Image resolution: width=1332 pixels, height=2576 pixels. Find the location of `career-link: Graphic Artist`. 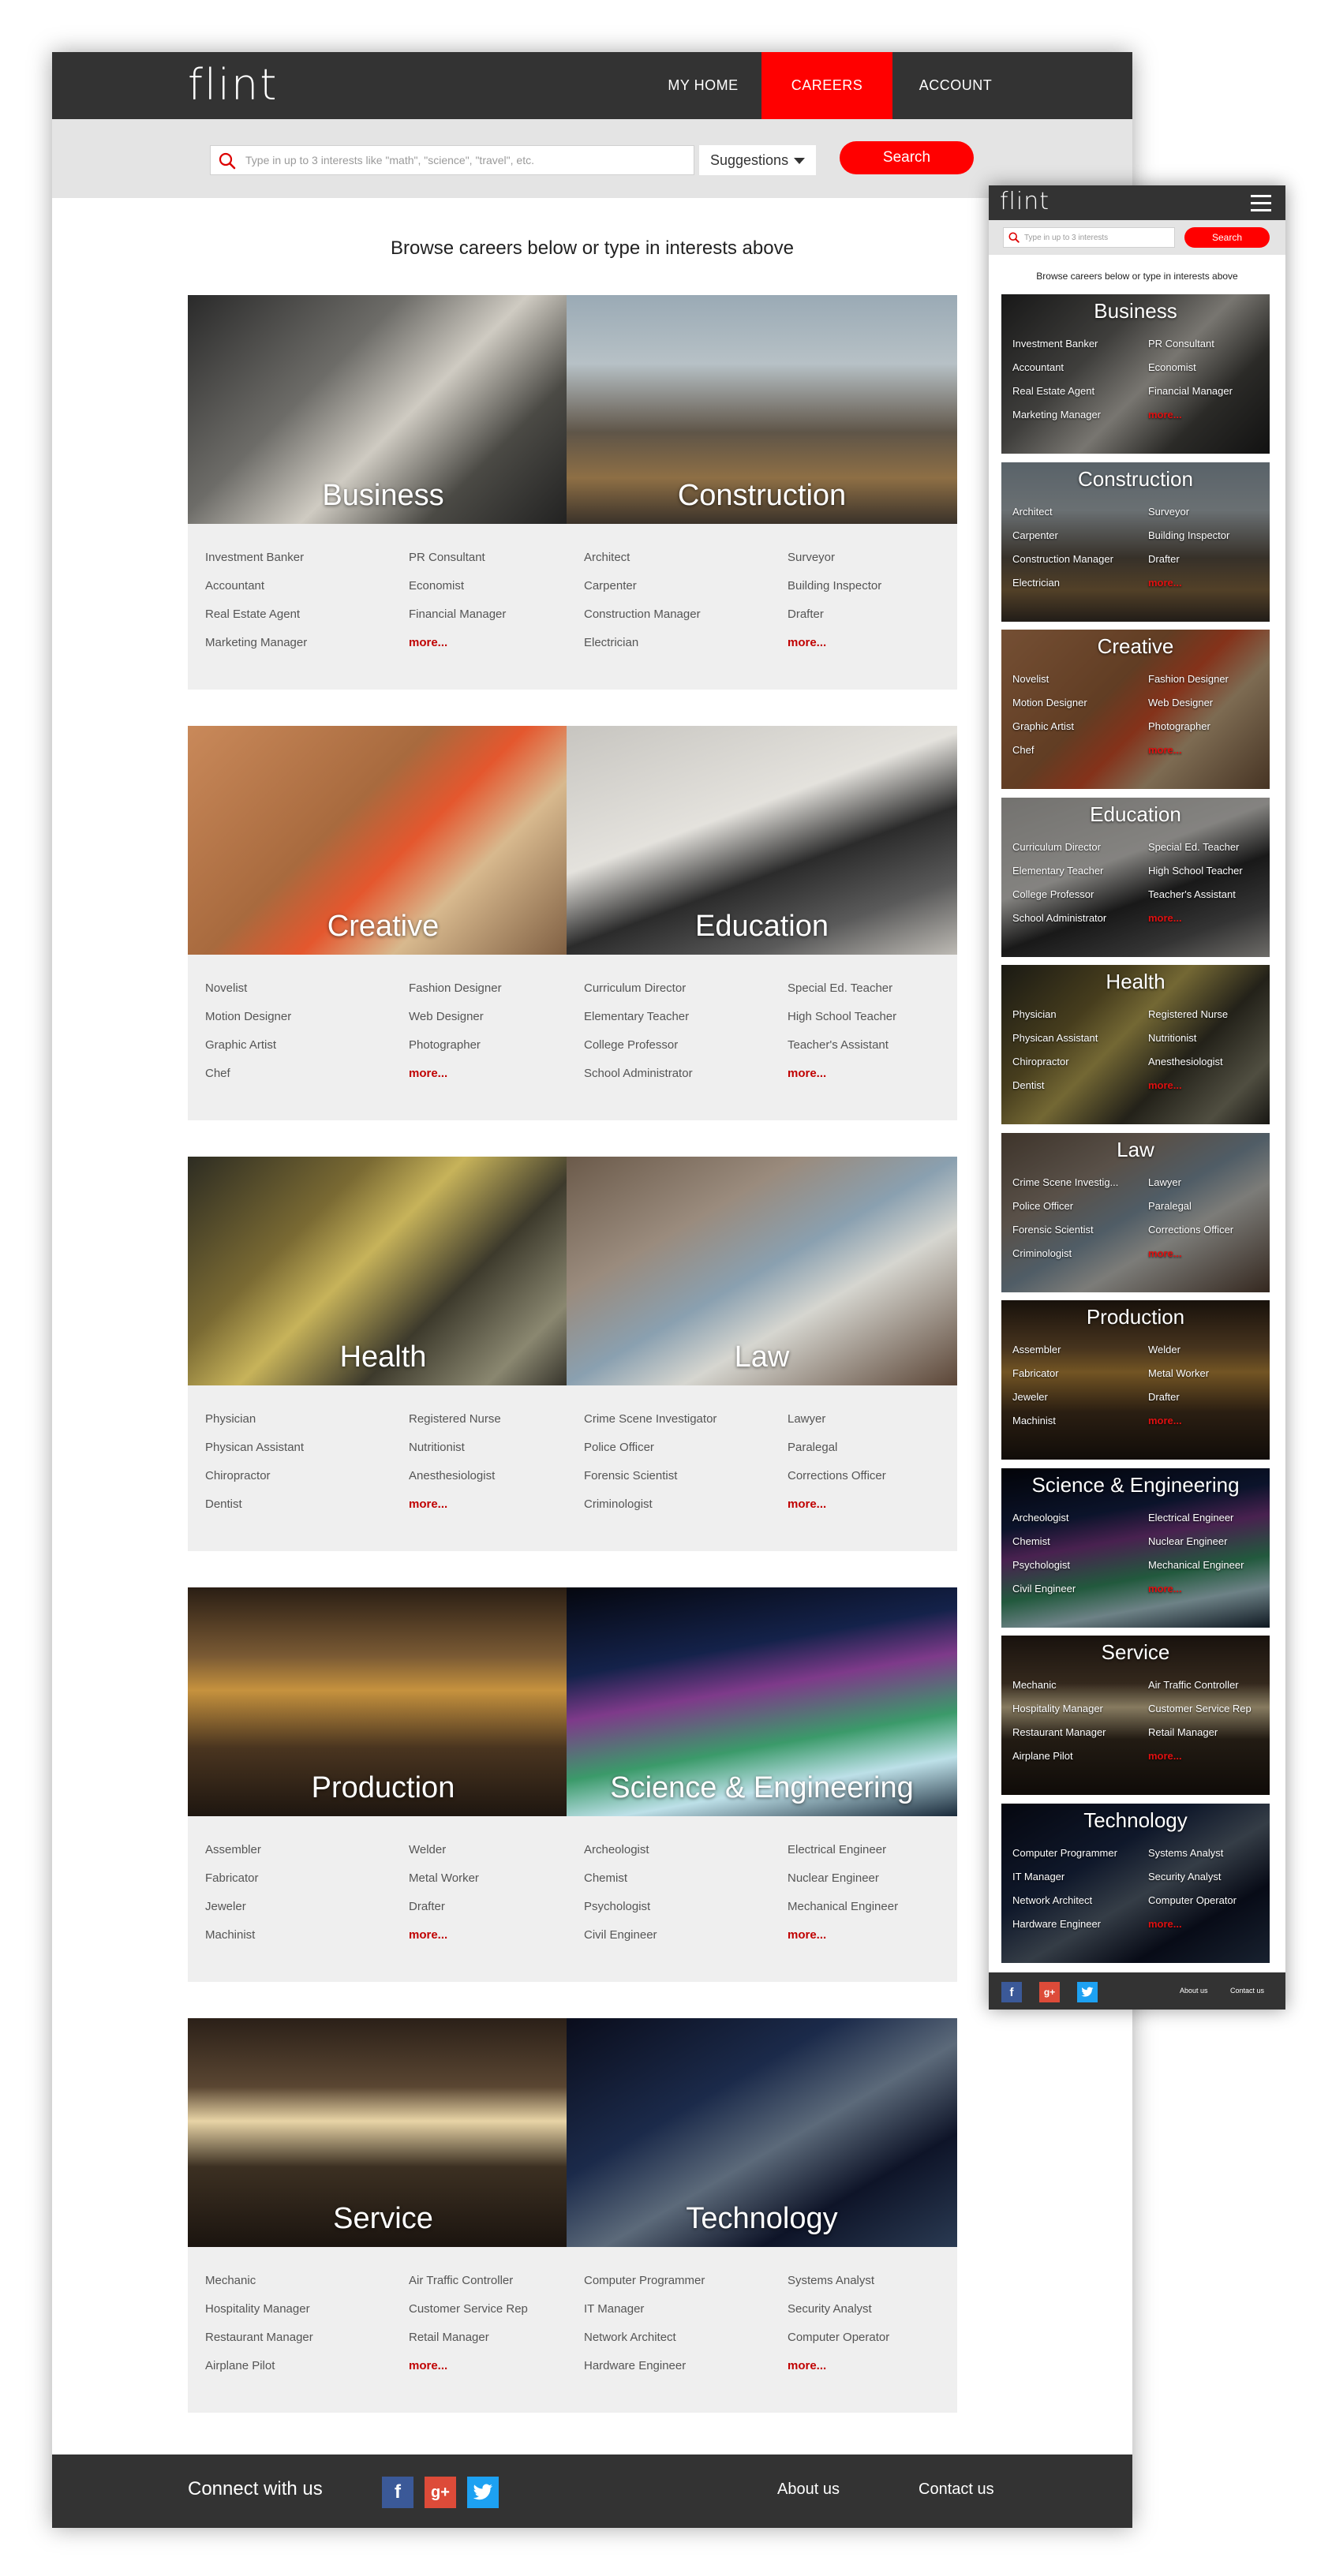

career-link: Graphic Artist is located at coordinates (1049, 733).